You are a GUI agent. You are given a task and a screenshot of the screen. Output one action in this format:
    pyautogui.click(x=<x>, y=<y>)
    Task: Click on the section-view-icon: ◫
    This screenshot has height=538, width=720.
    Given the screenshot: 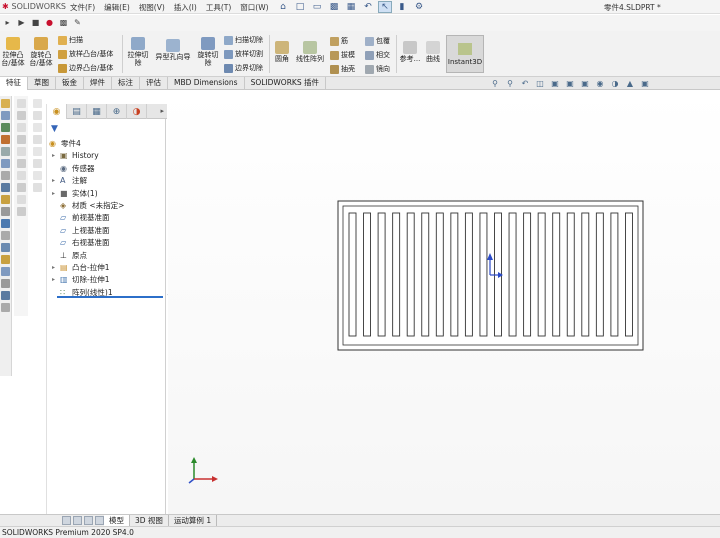 What is the action you would take?
    pyautogui.click(x=540, y=83)
    